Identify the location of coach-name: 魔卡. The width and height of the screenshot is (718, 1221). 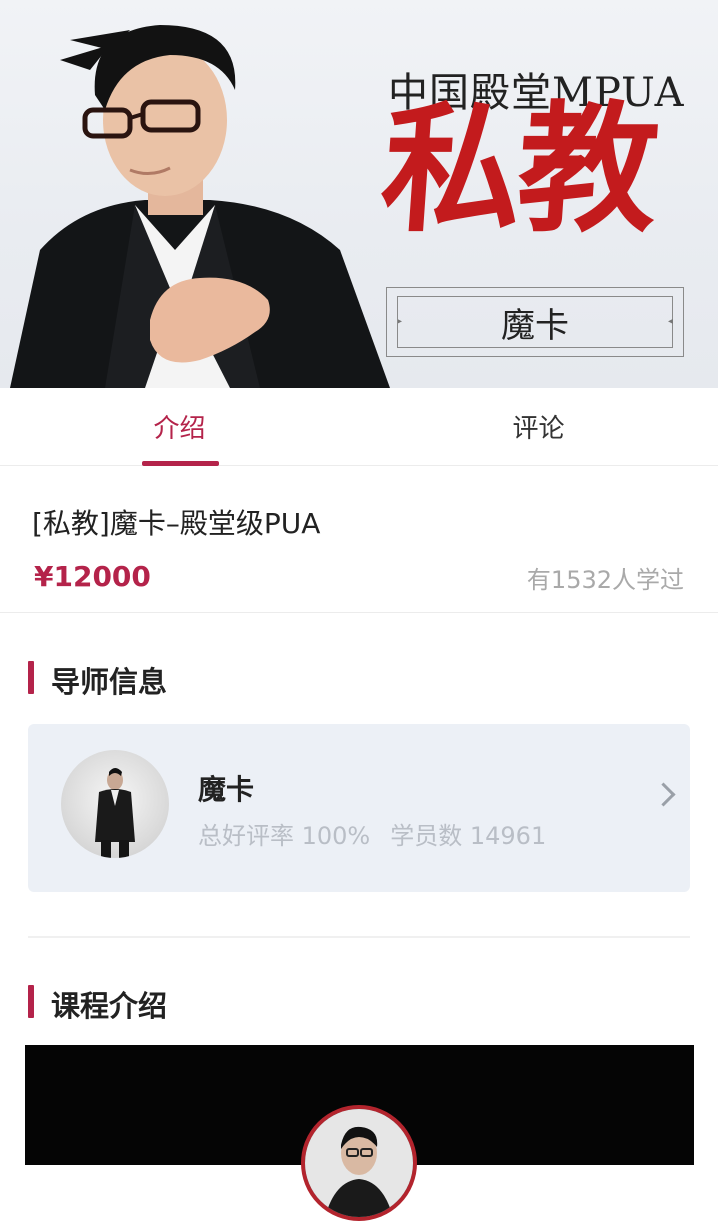
(535, 322).